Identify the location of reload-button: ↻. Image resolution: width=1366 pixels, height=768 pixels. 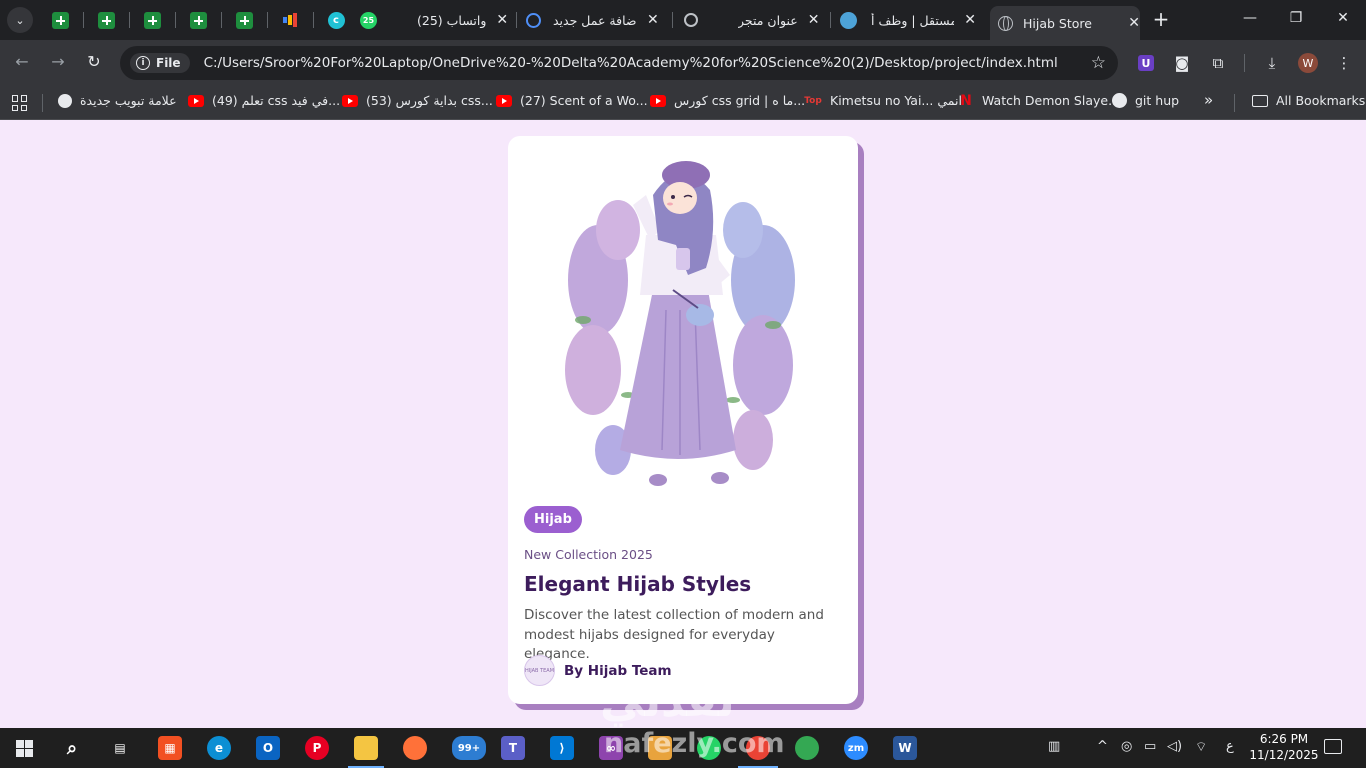
(94, 61).